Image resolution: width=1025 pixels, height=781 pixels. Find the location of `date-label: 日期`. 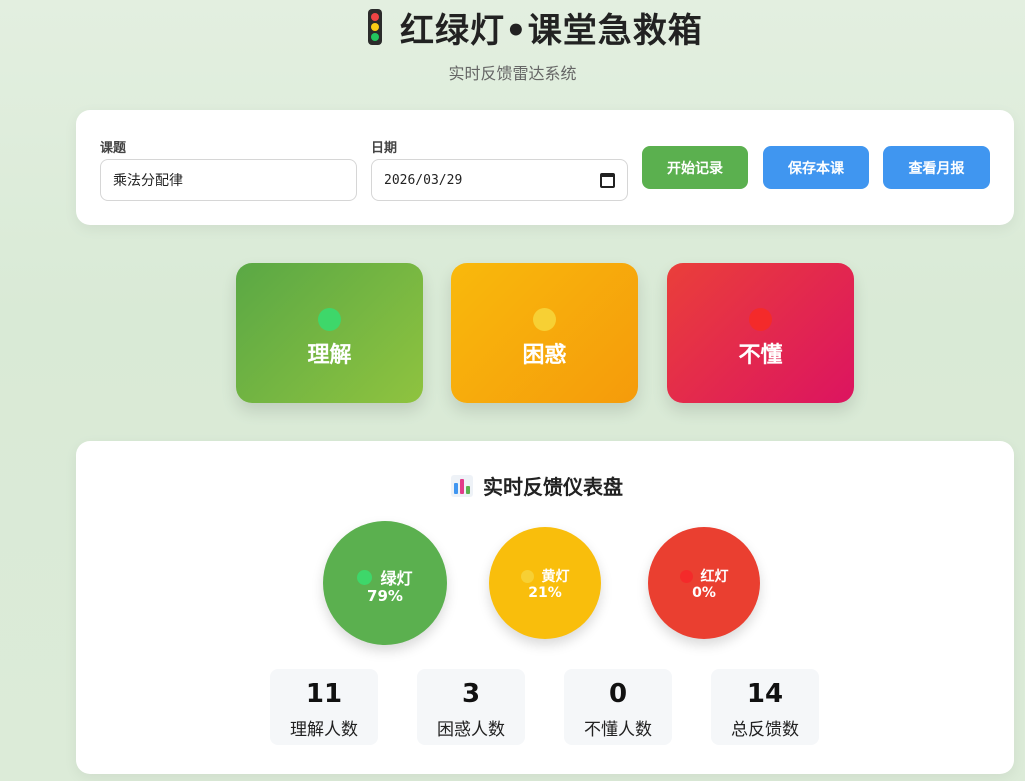

date-label: 日期 is located at coordinates (384, 148).